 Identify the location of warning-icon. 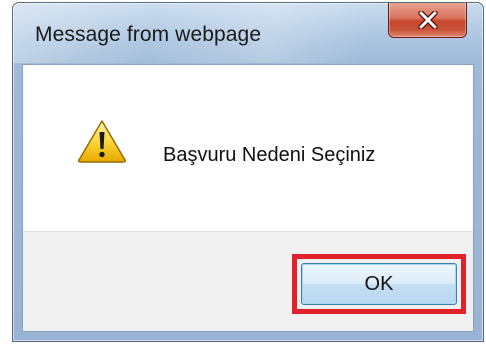
(102, 141).